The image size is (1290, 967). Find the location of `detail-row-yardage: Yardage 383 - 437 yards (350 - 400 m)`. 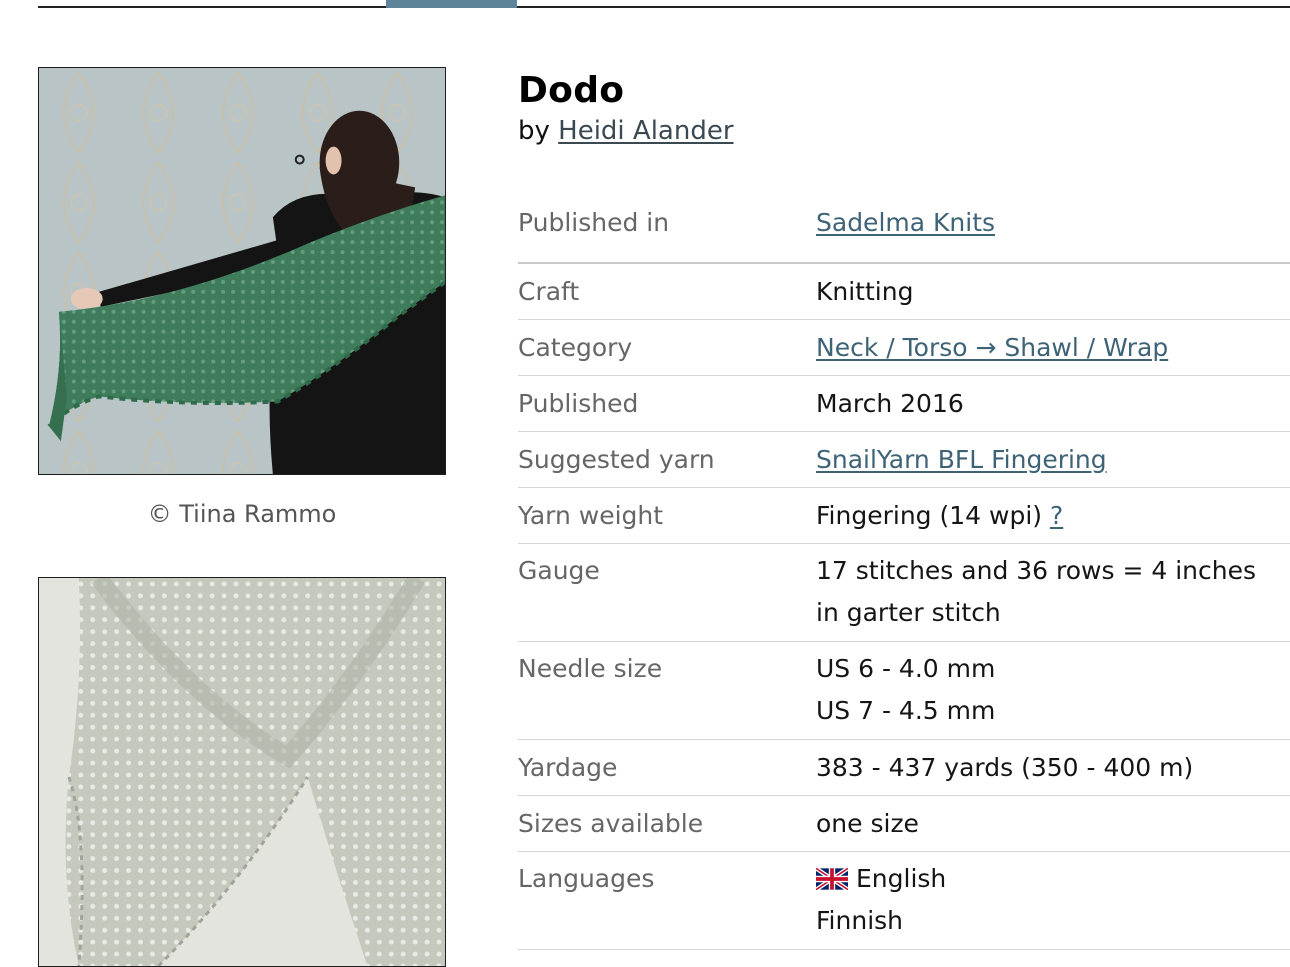

detail-row-yardage: Yardage 383 - 437 yards (350 - 400 m) is located at coordinates (904, 768).